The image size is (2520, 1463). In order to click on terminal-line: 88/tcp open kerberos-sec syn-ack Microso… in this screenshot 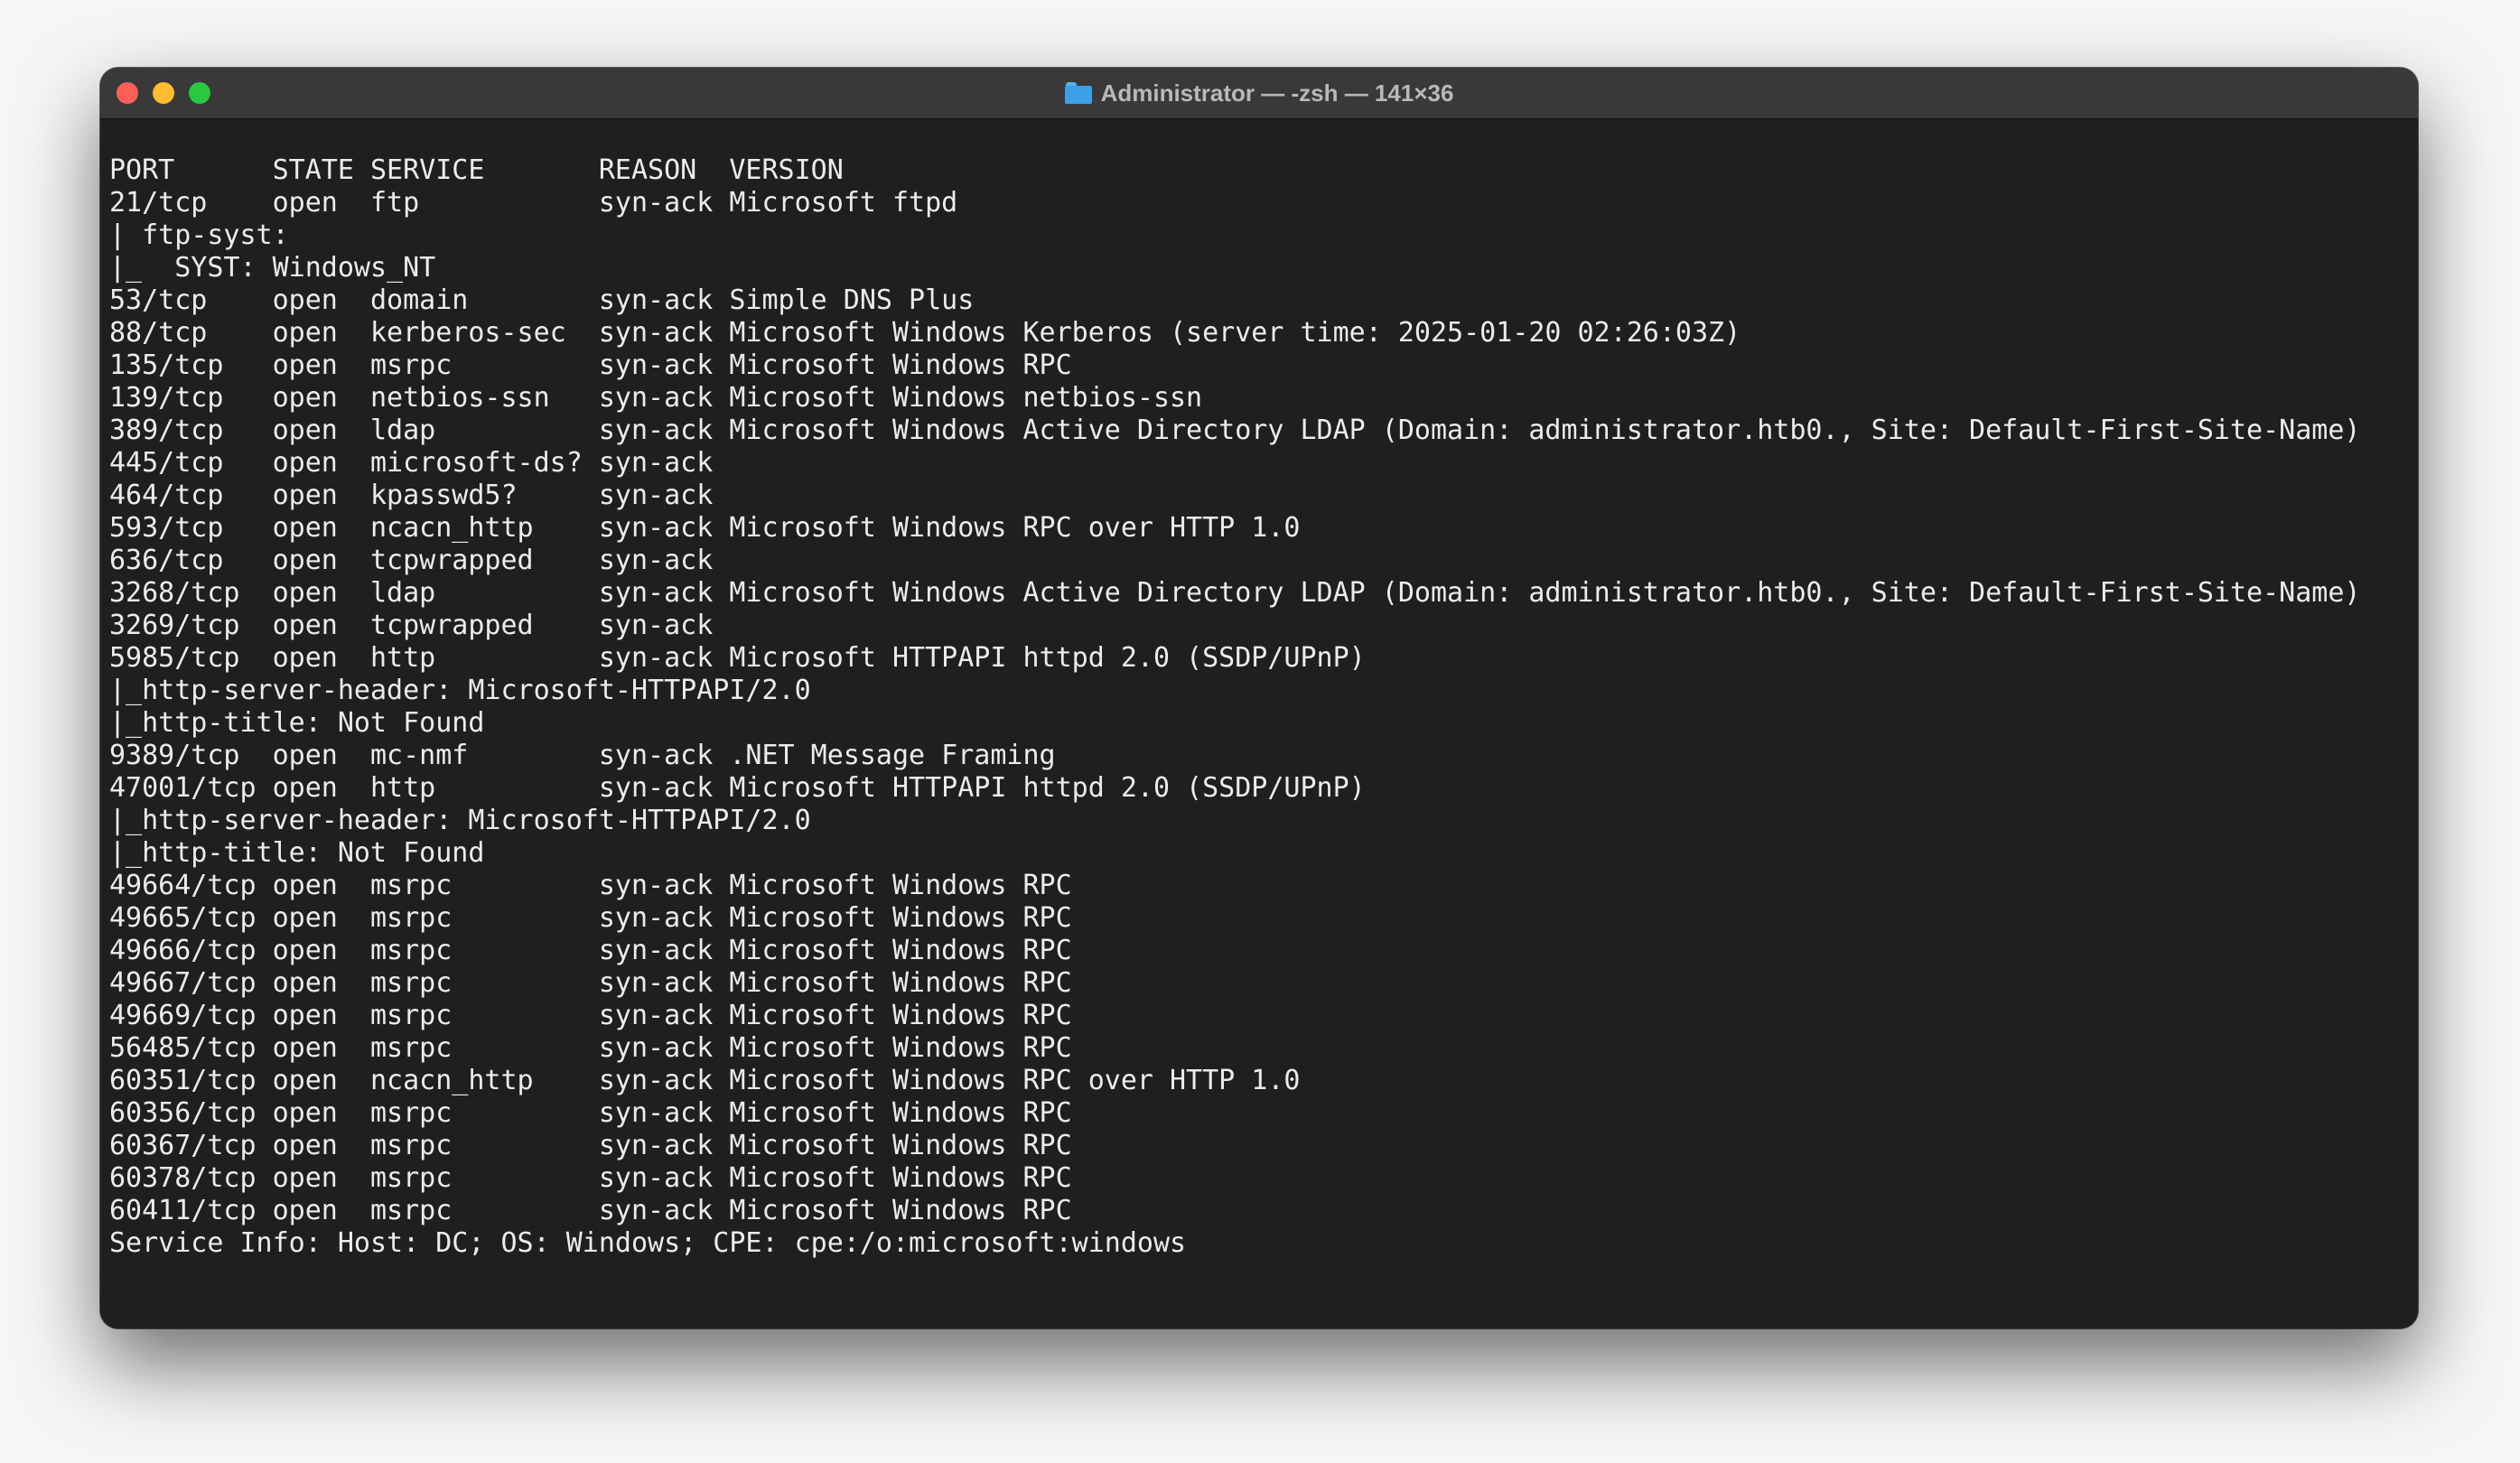, I will do `click(925, 333)`.